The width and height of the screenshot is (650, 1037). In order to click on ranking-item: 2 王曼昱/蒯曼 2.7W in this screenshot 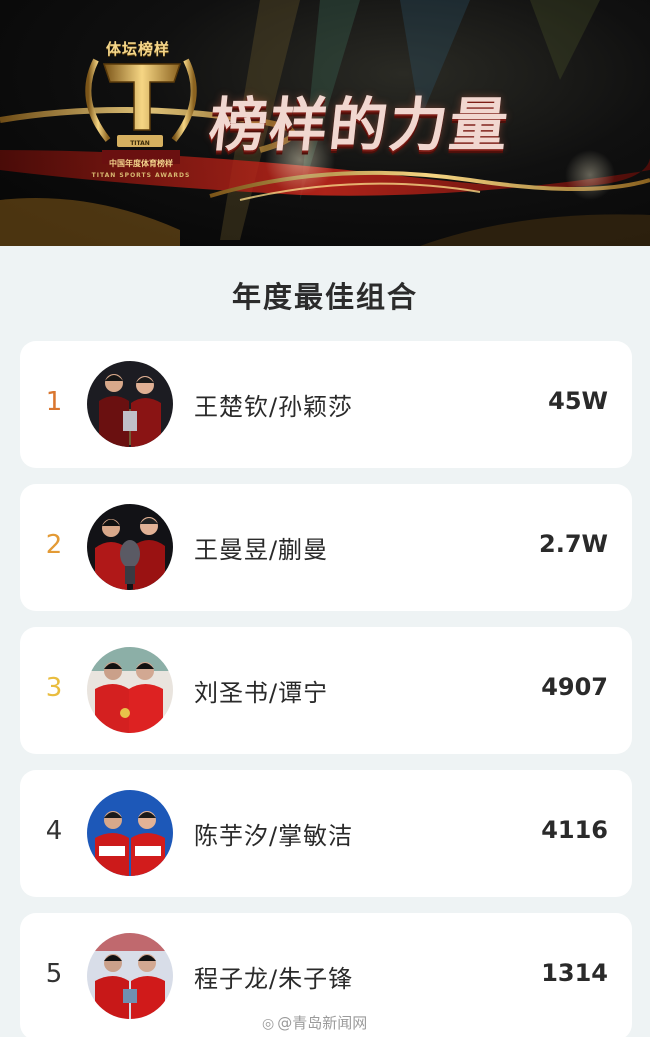, I will do `click(326, 547)`.